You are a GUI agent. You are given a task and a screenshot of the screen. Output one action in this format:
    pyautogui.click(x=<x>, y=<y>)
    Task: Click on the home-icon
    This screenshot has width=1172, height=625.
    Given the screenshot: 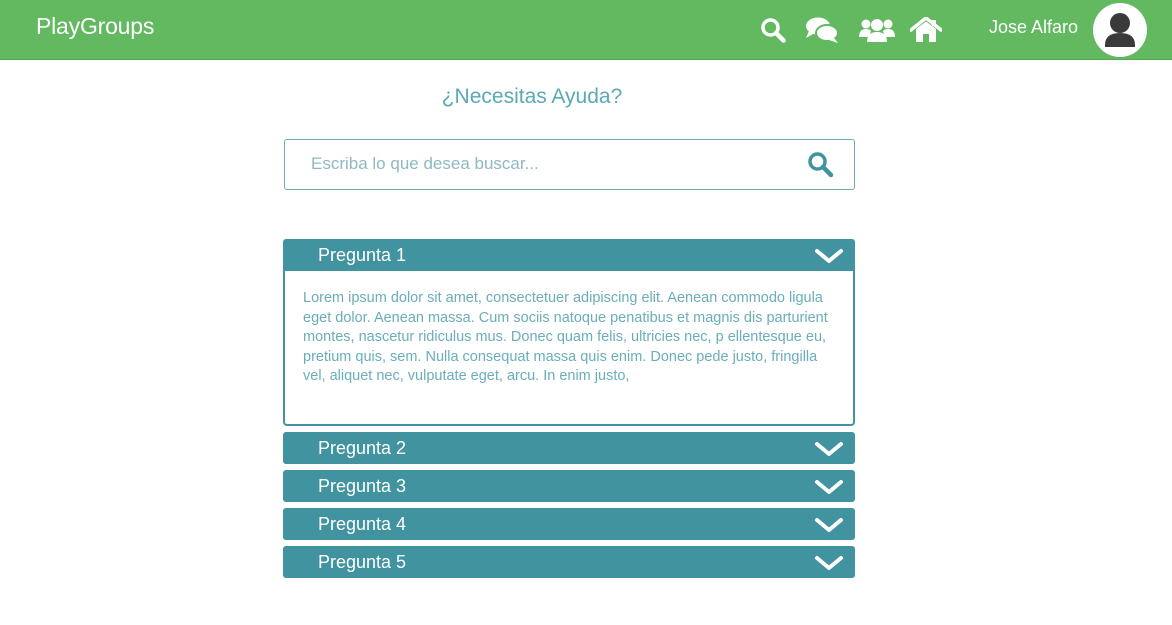 What is the action you would take?
    pyautogui.click(x=926, y=30)
    